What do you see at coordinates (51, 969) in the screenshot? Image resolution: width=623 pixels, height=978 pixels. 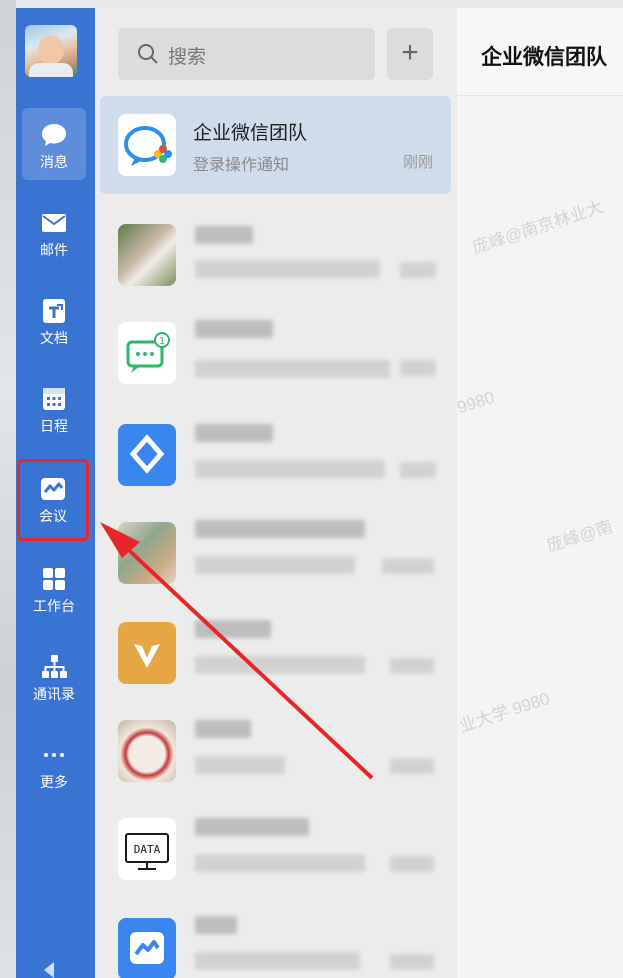 I see `collapse-arrow-icon` at bounding box center [51, 969].